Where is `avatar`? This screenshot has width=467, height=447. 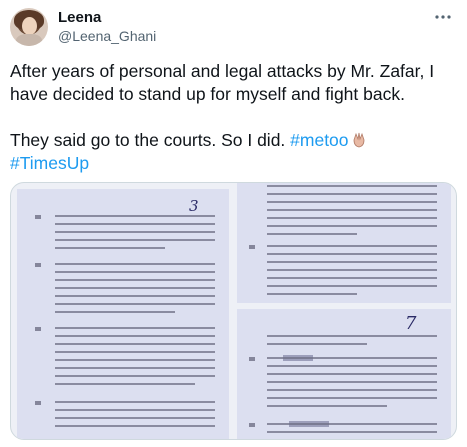
avatar is located at coordinates (29, 27).